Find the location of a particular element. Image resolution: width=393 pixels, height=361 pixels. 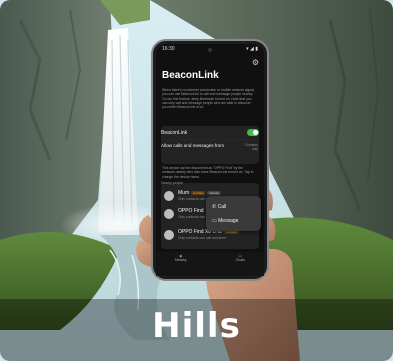

nearby-header: Nearby people is located at coordinates (172, 183).